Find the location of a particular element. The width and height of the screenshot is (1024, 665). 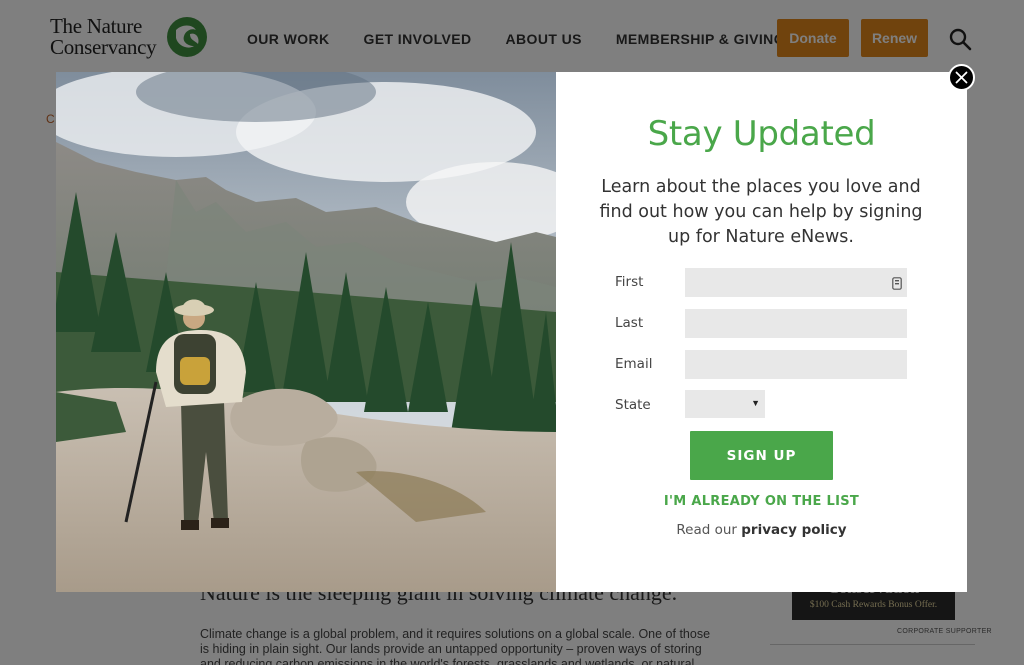

autofill-icon is located at coordinates (897, 283).